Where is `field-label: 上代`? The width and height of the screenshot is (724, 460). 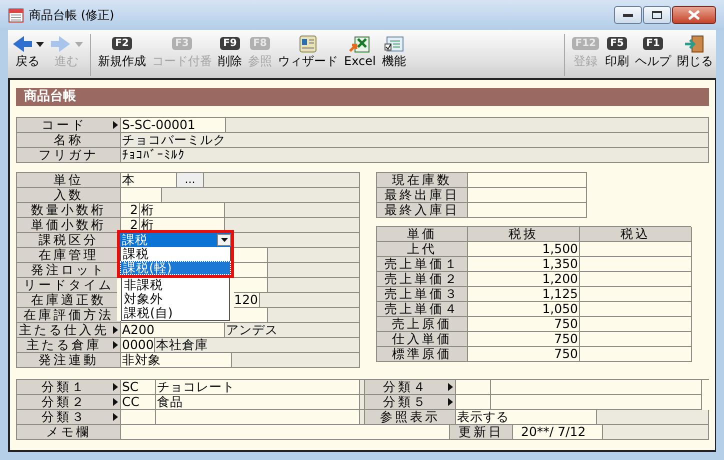 field-label: 上代 is located at coordinates (422, 249).